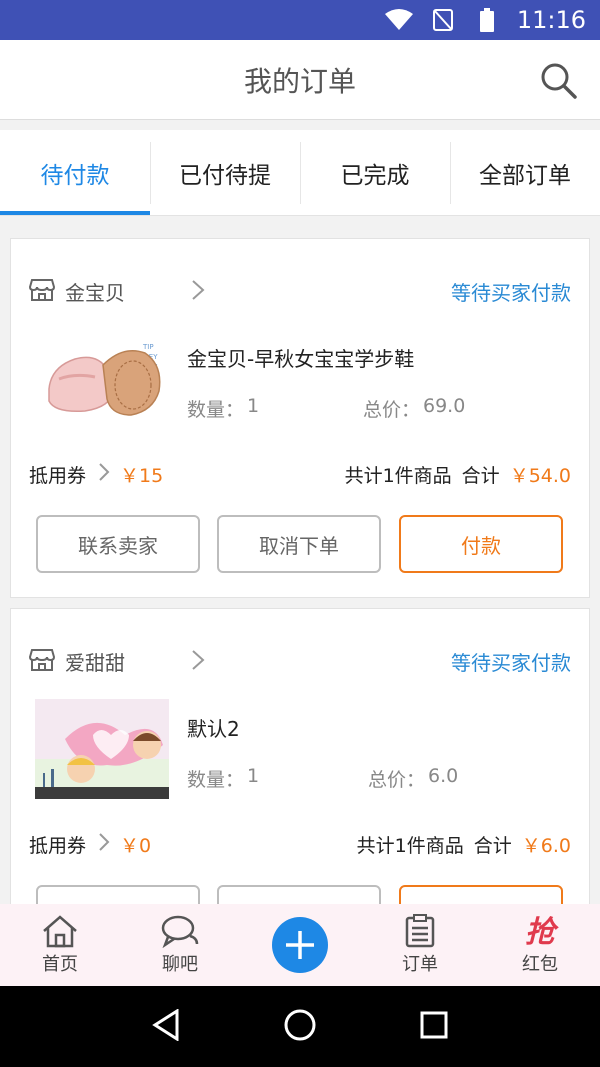 The width and height of the screenshot is (600, 1067). Describe the element at coordinates (166, 1026) in the screenshot. I see `back-icon` at that location.